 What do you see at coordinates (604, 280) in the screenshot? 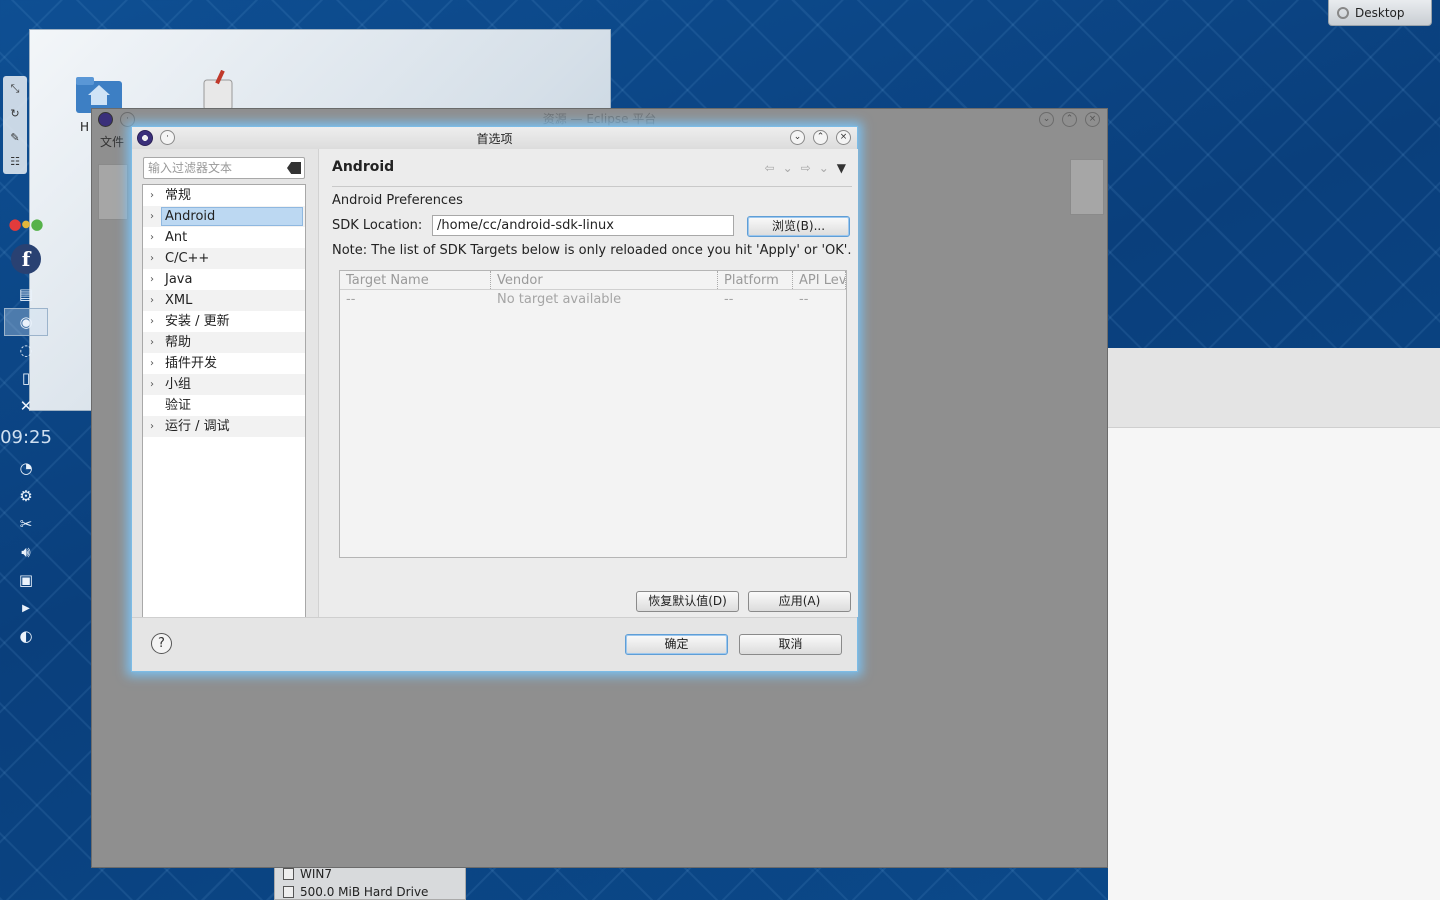
I see `column-header-vendor: Vendor` at bounding box center [604, 280].